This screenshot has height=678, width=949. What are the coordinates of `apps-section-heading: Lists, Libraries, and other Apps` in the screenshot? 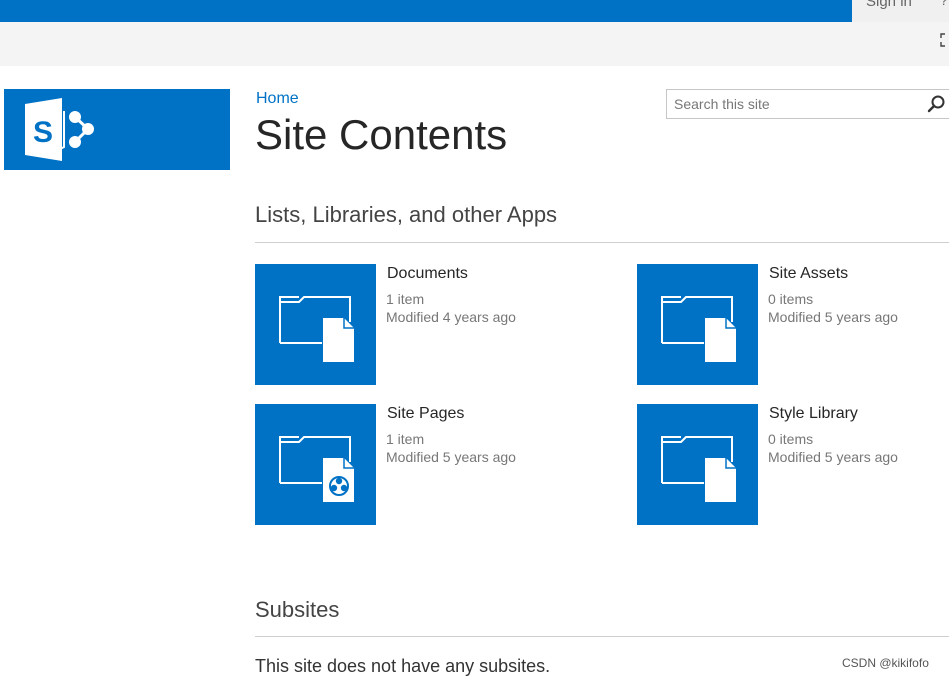 It's located at (406, 214).